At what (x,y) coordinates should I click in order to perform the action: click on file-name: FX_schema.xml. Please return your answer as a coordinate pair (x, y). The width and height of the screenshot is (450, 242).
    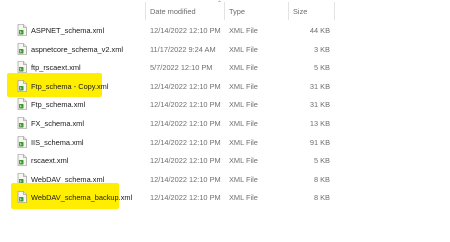
    Looking at the image, I should click on (57, 123).